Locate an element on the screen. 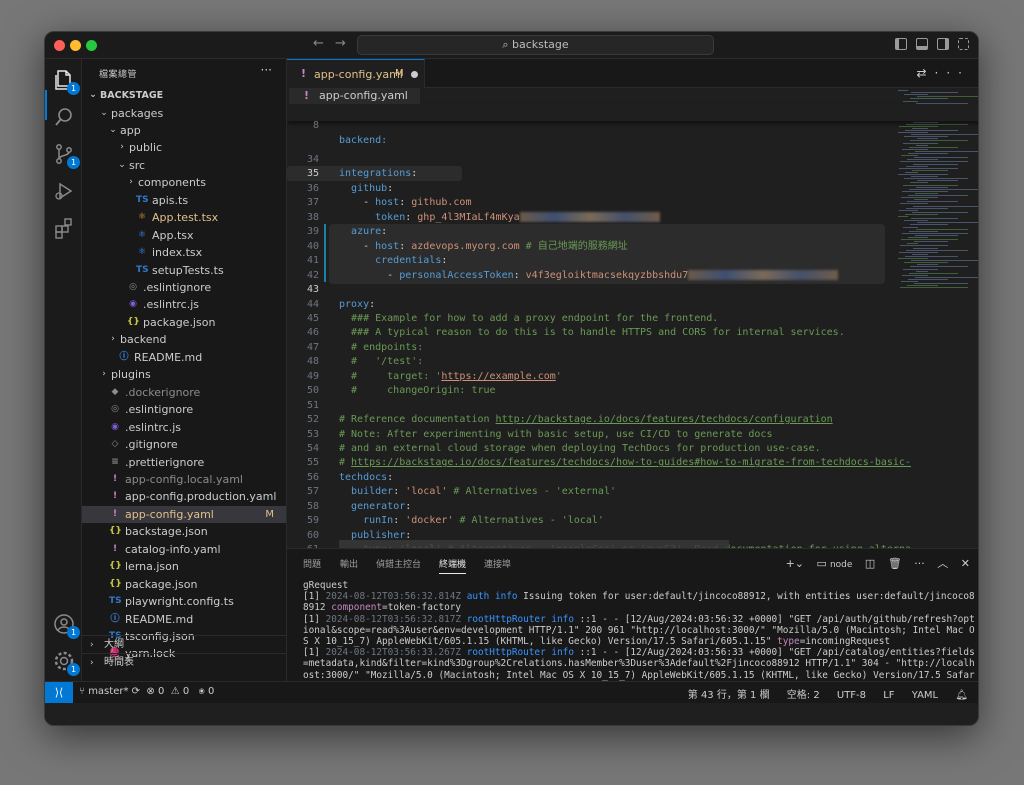  tree-item: TS playwright.config.ts is located at coordinates (184, 601).